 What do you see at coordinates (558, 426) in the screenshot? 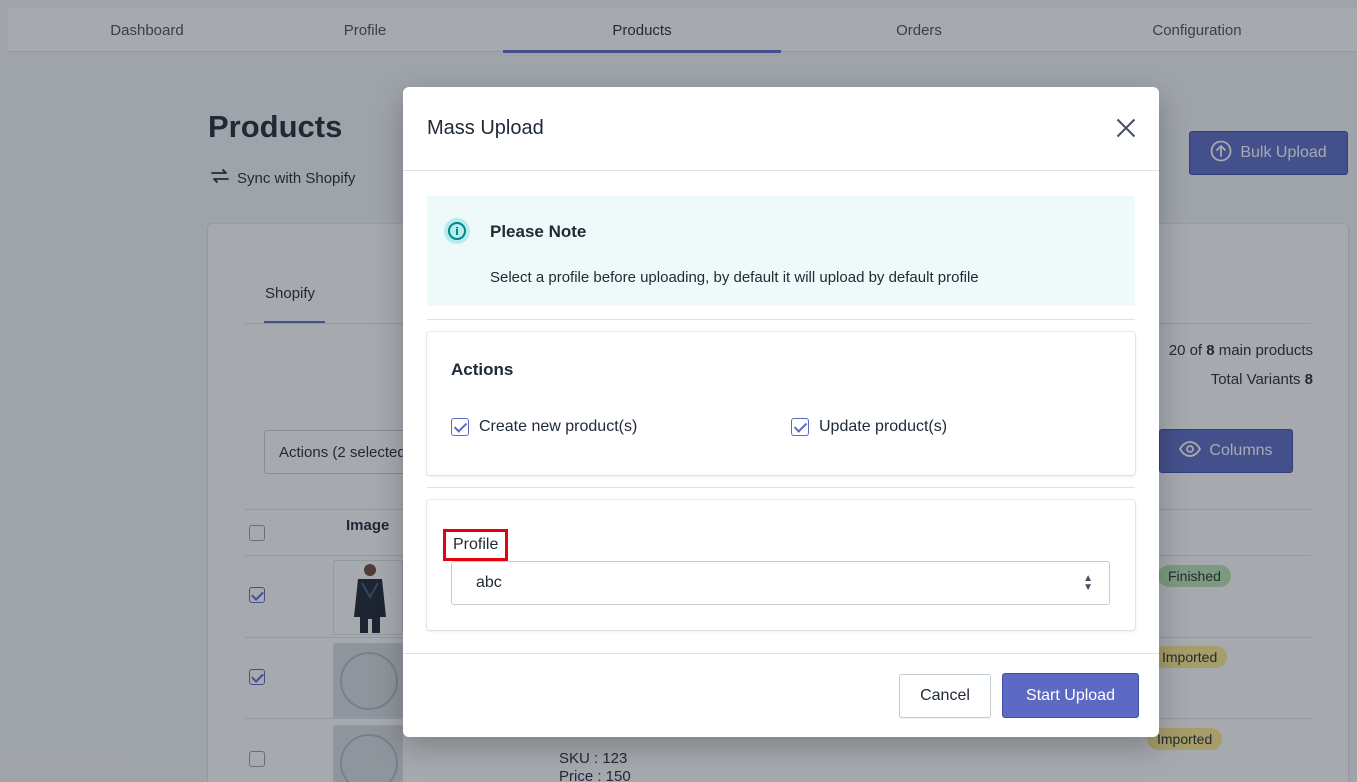
I see `create-new-products-label: Create new product(s)` at bounding box center [558, 426].